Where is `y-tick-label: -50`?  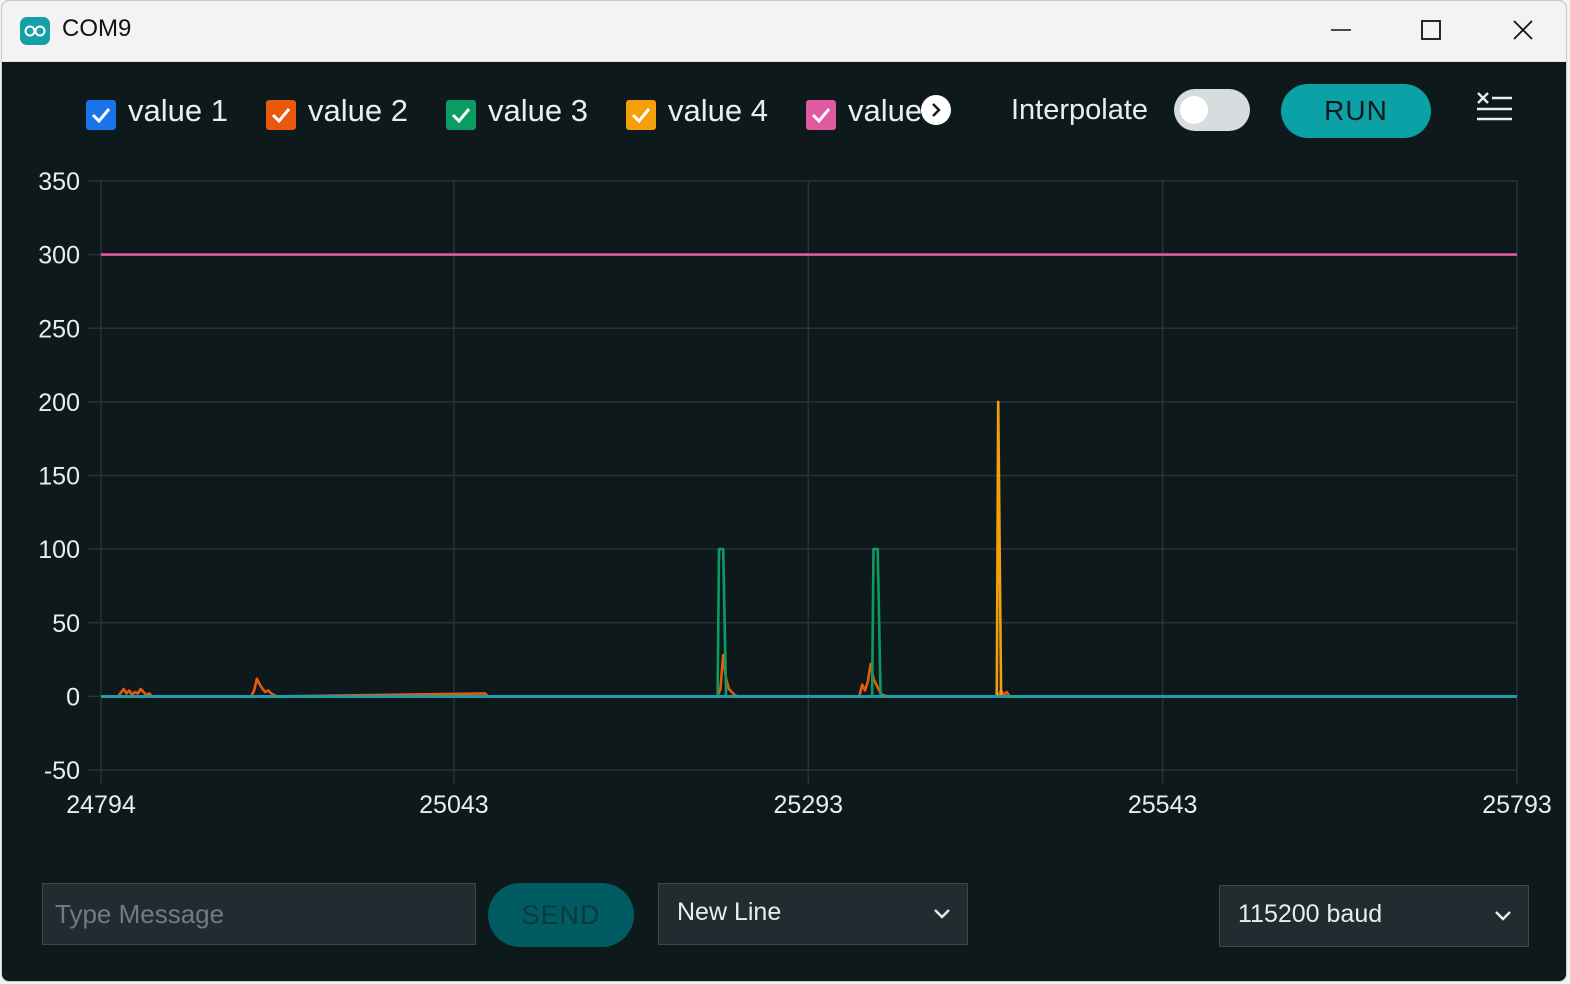 y-tick-label: -50 is located at coordinates (62, 771).